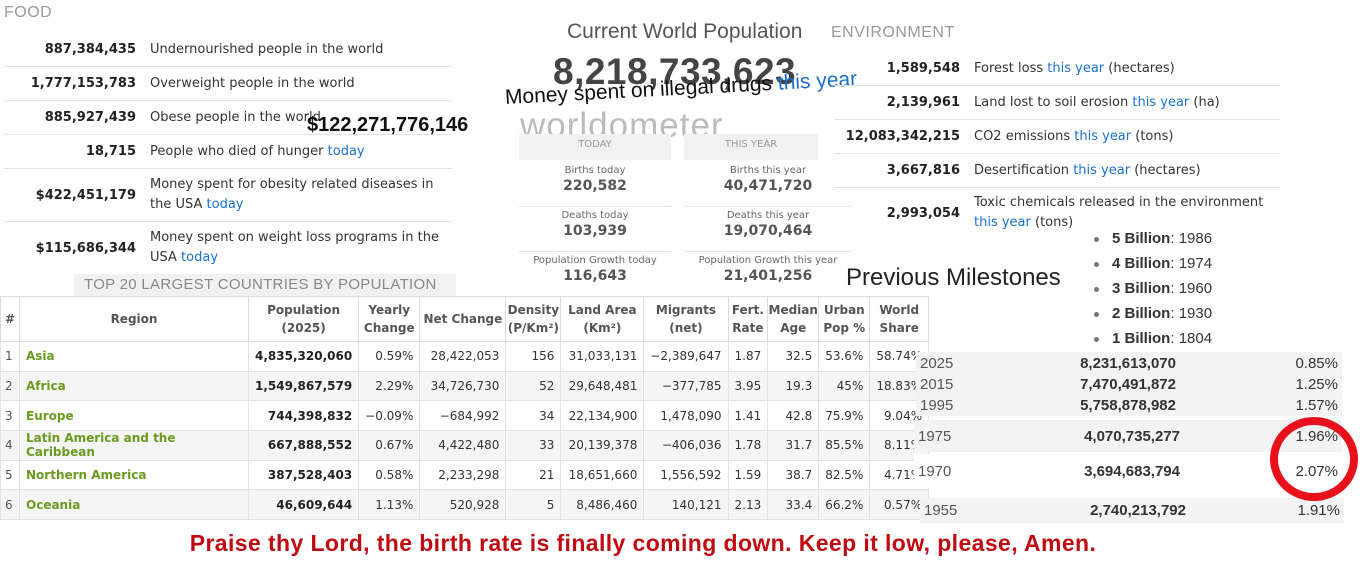 The image size is (1366, 571). Describe the element at coordinates (85, 248) in the screenshot. I see `food-value: $115,686,344` at that location.